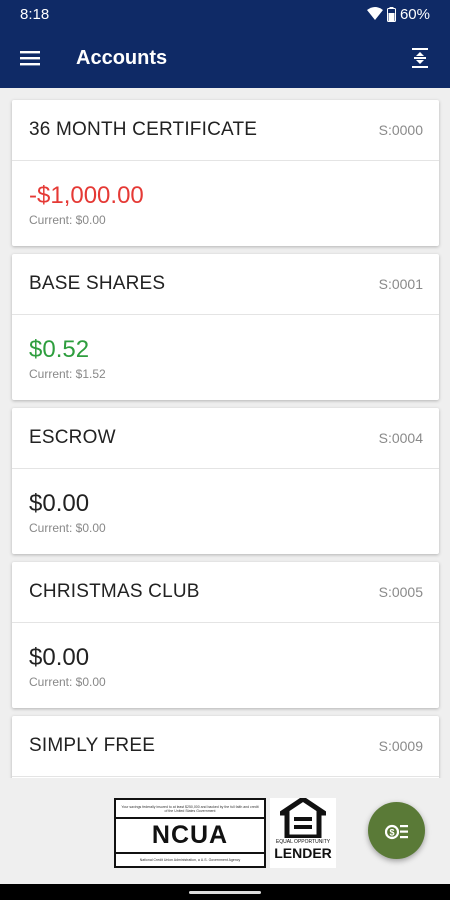 Image resolution: width=450 pixels, height=900 pixels. I want to click on account-card-header: ESCROW S:0004, so click(225, 438).